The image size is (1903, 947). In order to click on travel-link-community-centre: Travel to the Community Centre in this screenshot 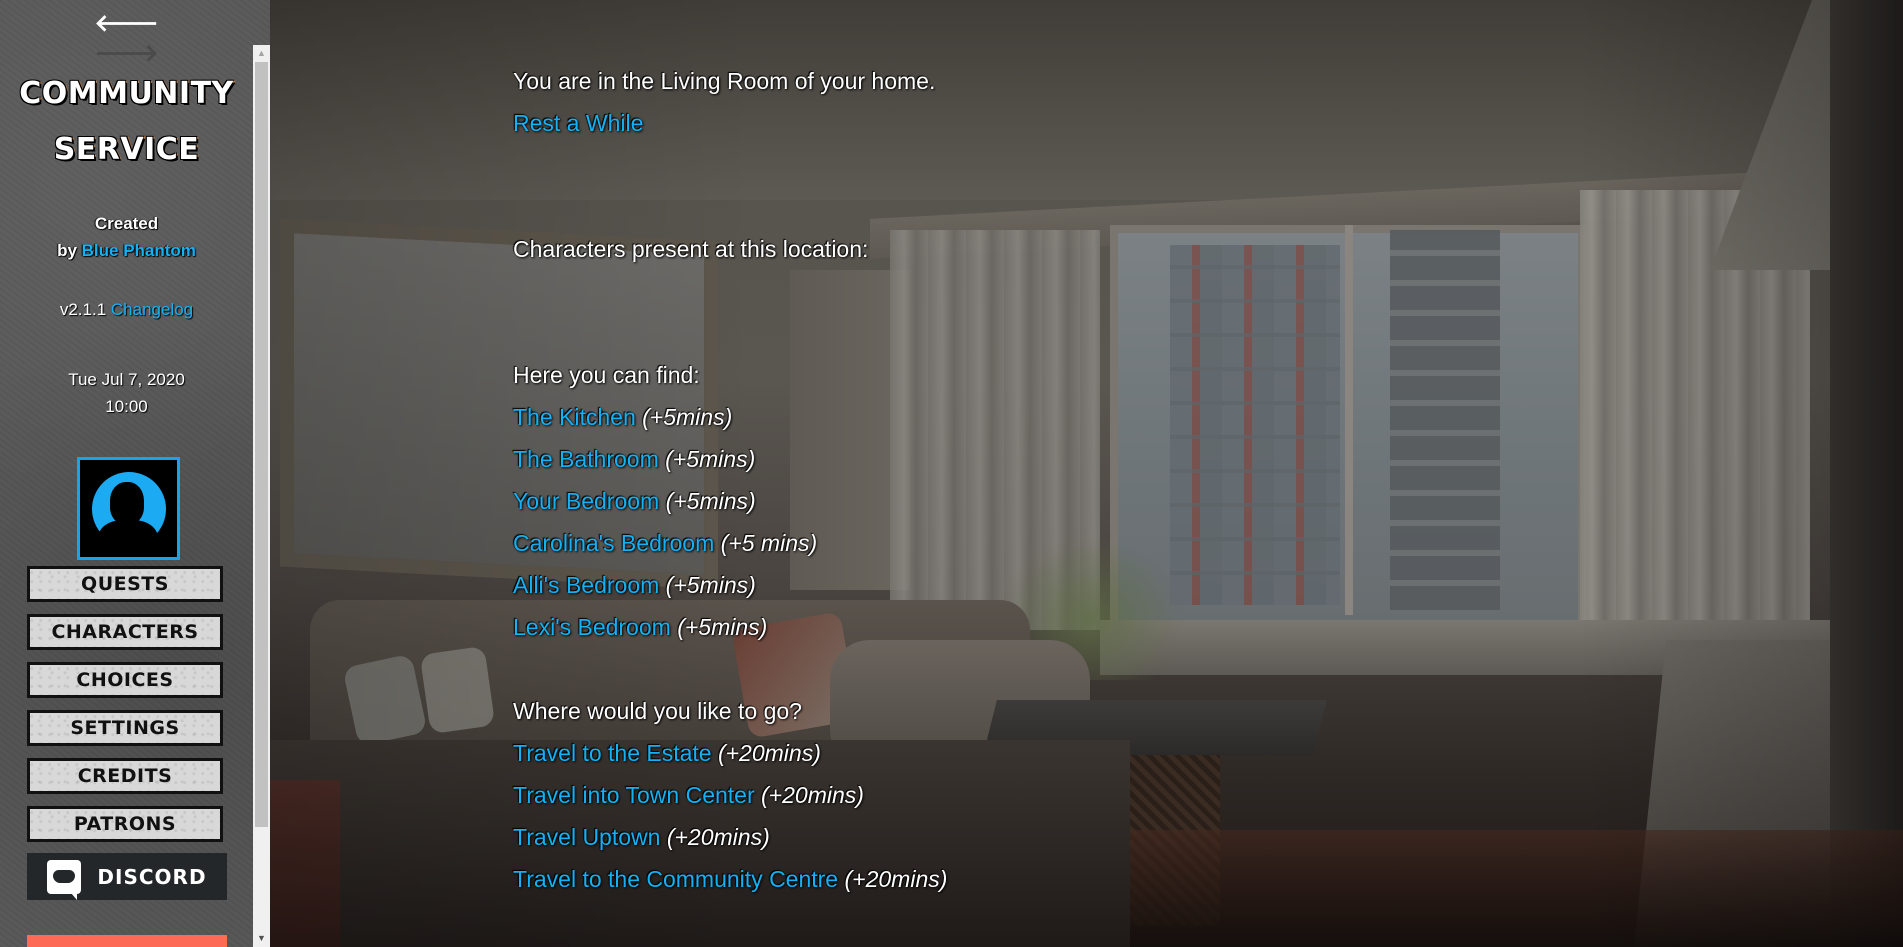, I will do `click(675, 879)`.